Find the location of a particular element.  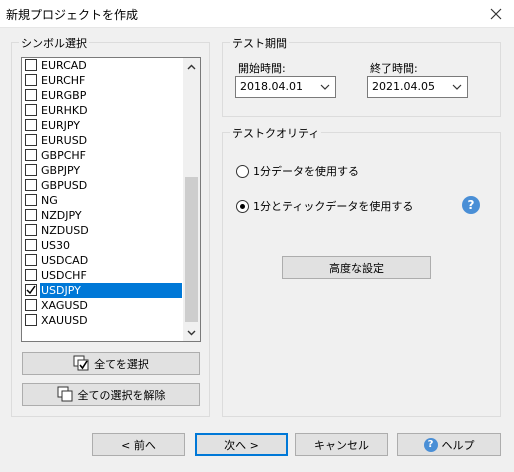

symbol-list-item: EURUSD is located at coordinates (102, 140).